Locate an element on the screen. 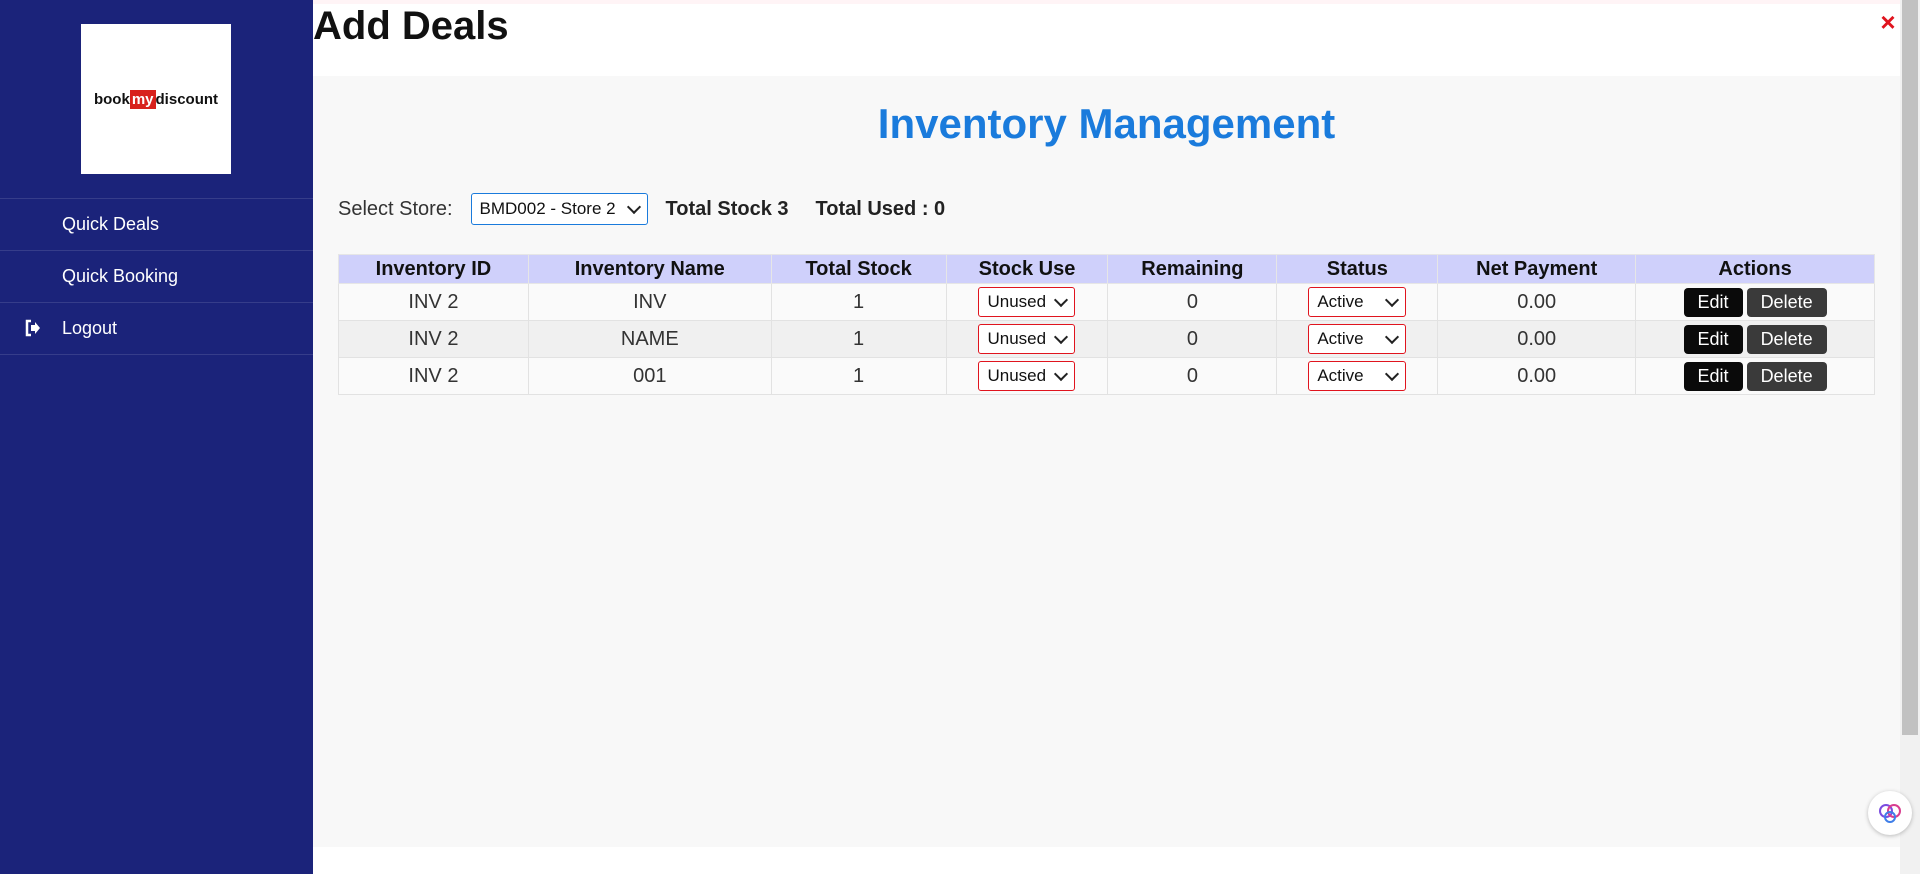 The width and height of the screenshot is (1920, 874). scrollbar-thumb is located at coordinates (1910, 367).